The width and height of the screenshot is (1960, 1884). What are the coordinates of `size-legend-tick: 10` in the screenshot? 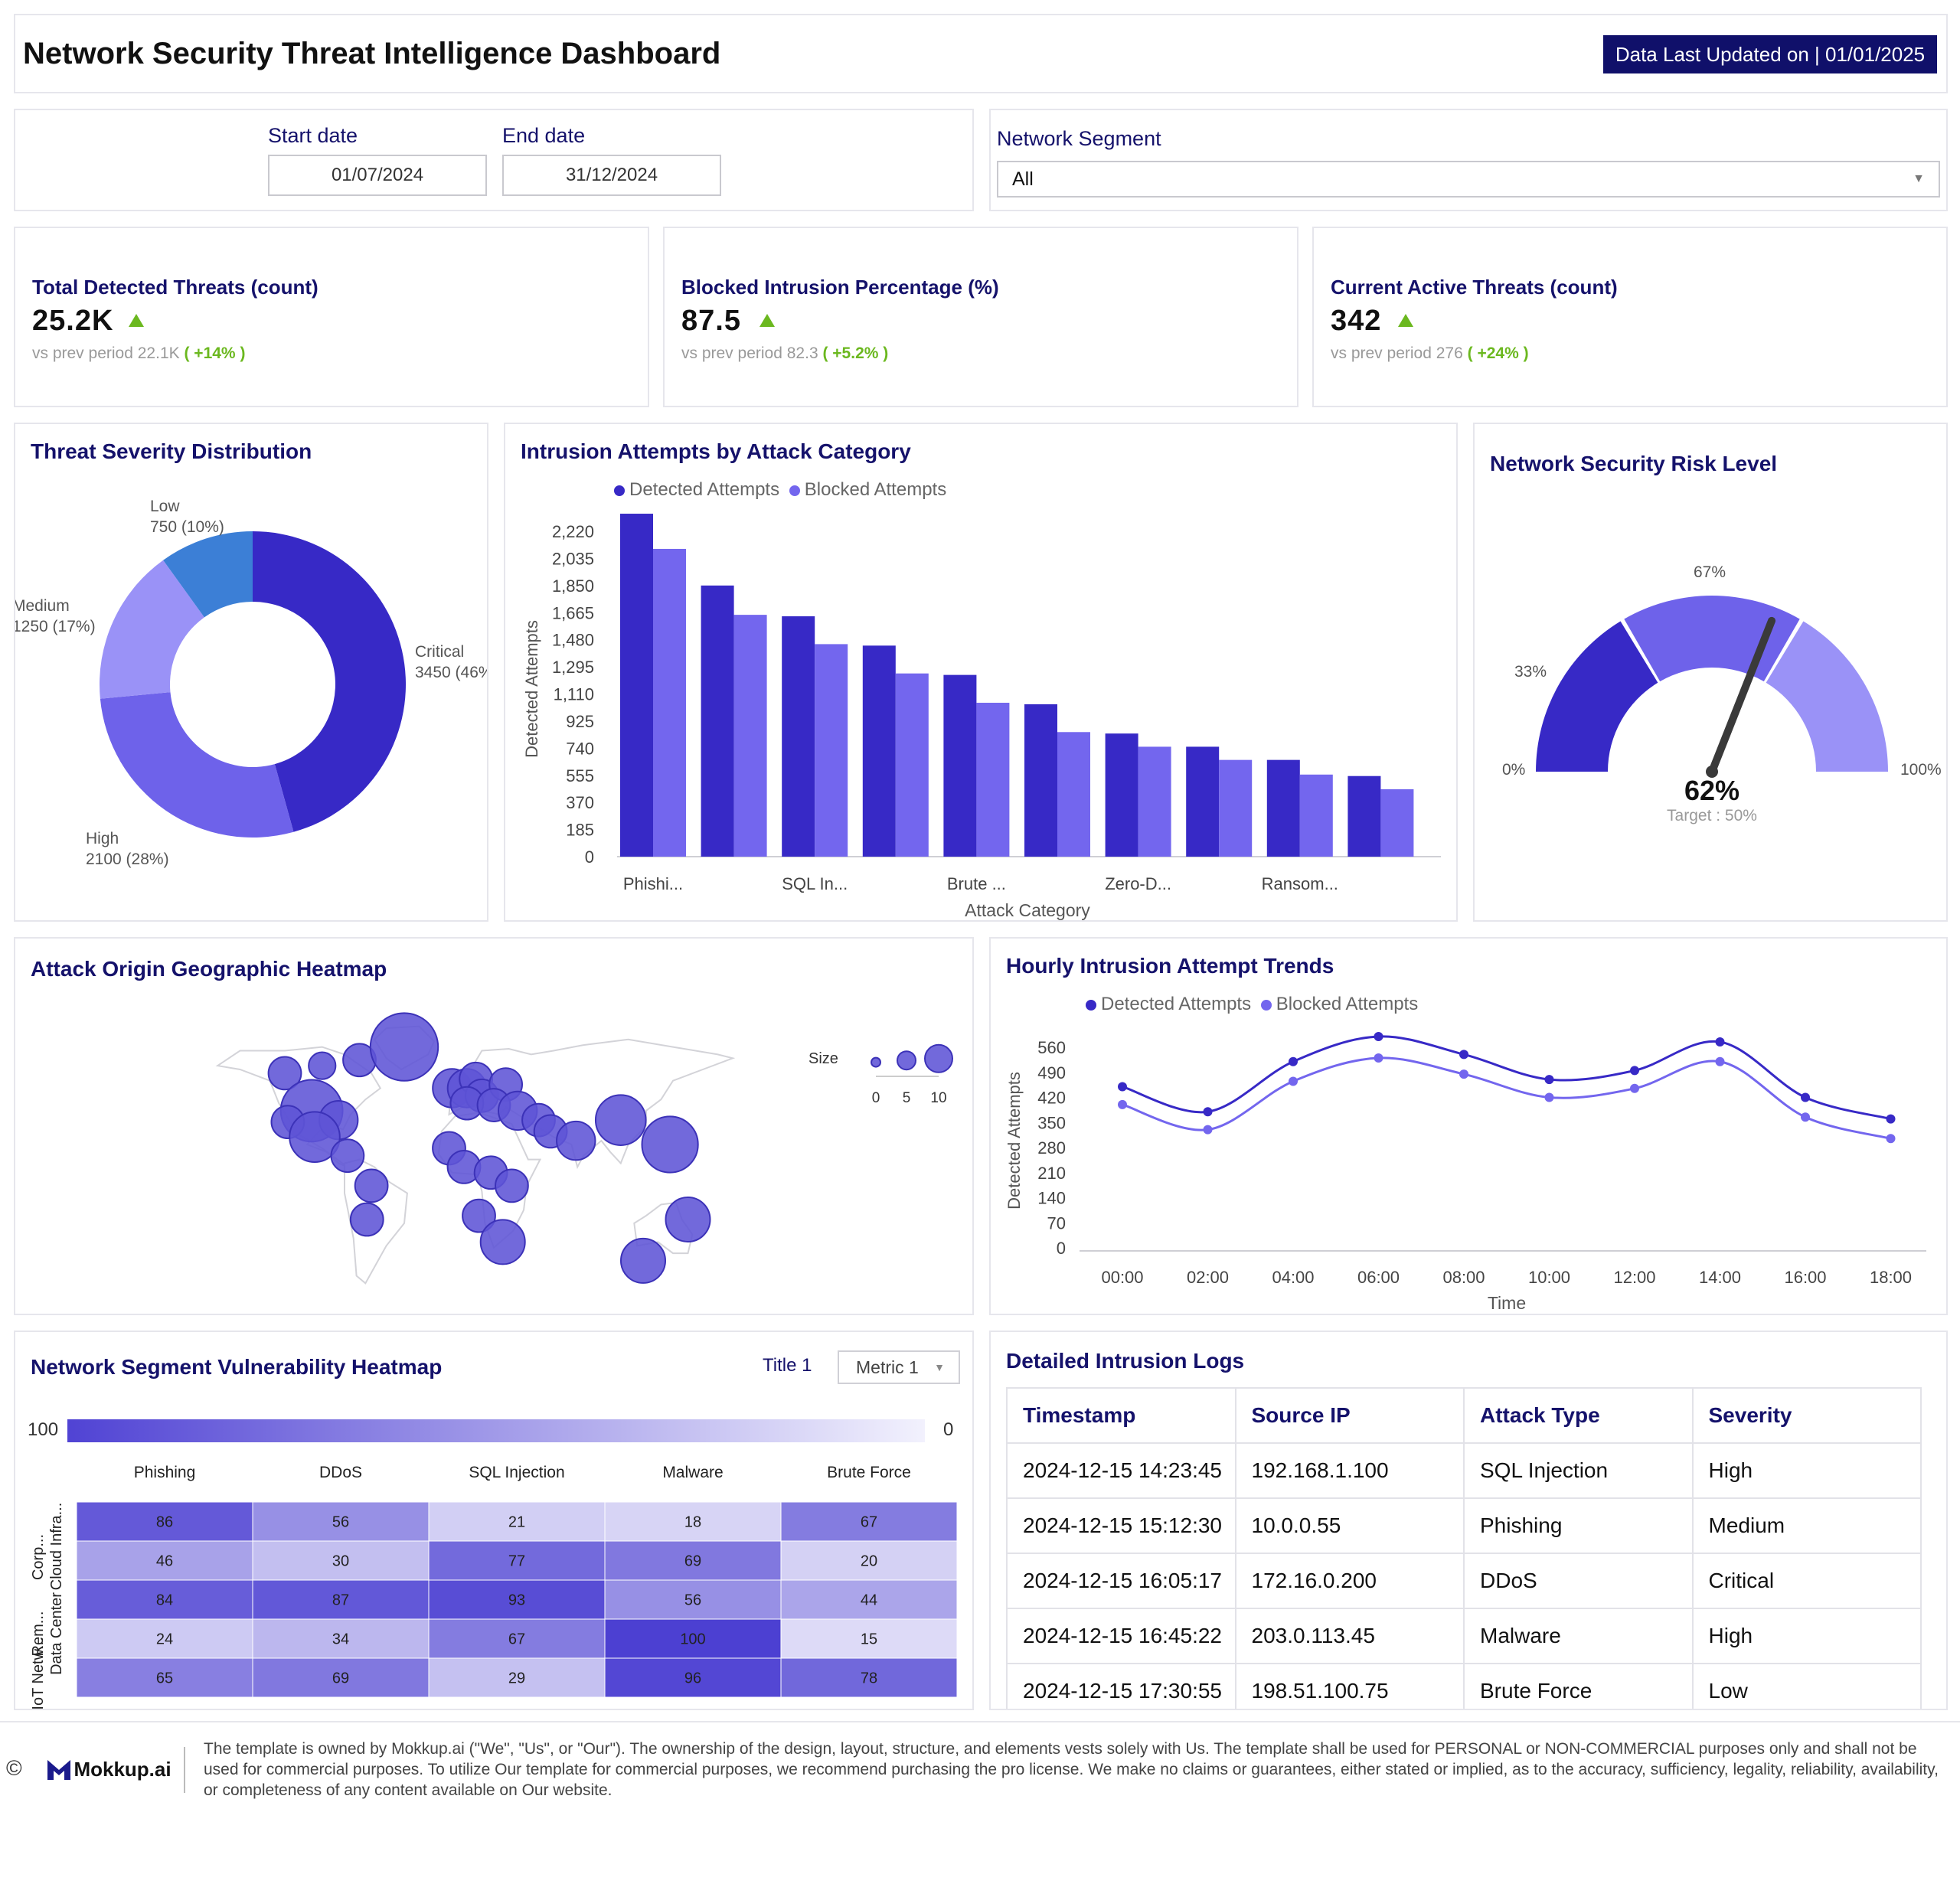 It's located at (938, 1098).